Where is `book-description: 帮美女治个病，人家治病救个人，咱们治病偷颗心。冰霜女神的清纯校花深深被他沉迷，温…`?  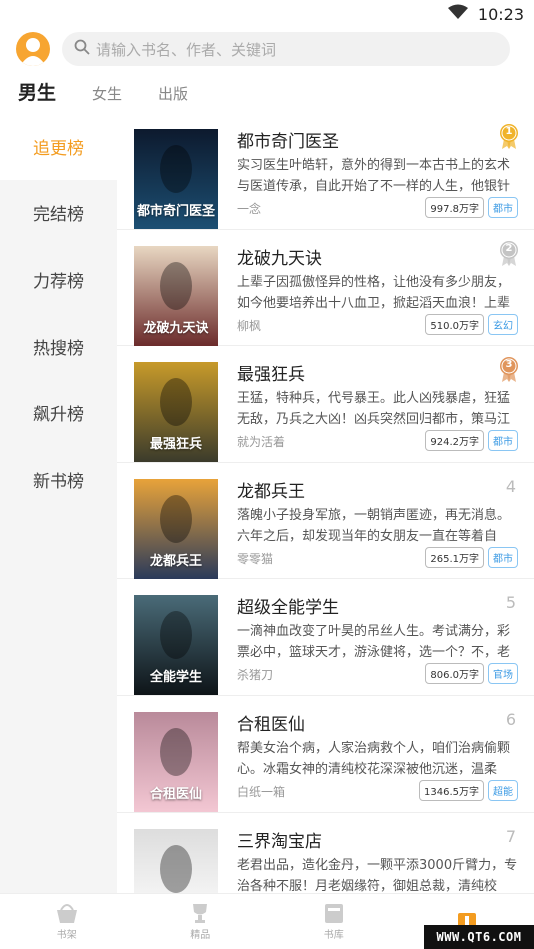 book-description: 帮美女治个病，人家治病救个人，咱们治病偷颗心。冰霜女神的清纯校花深深被他沉迷，温… is located at coordinates (374, 758).